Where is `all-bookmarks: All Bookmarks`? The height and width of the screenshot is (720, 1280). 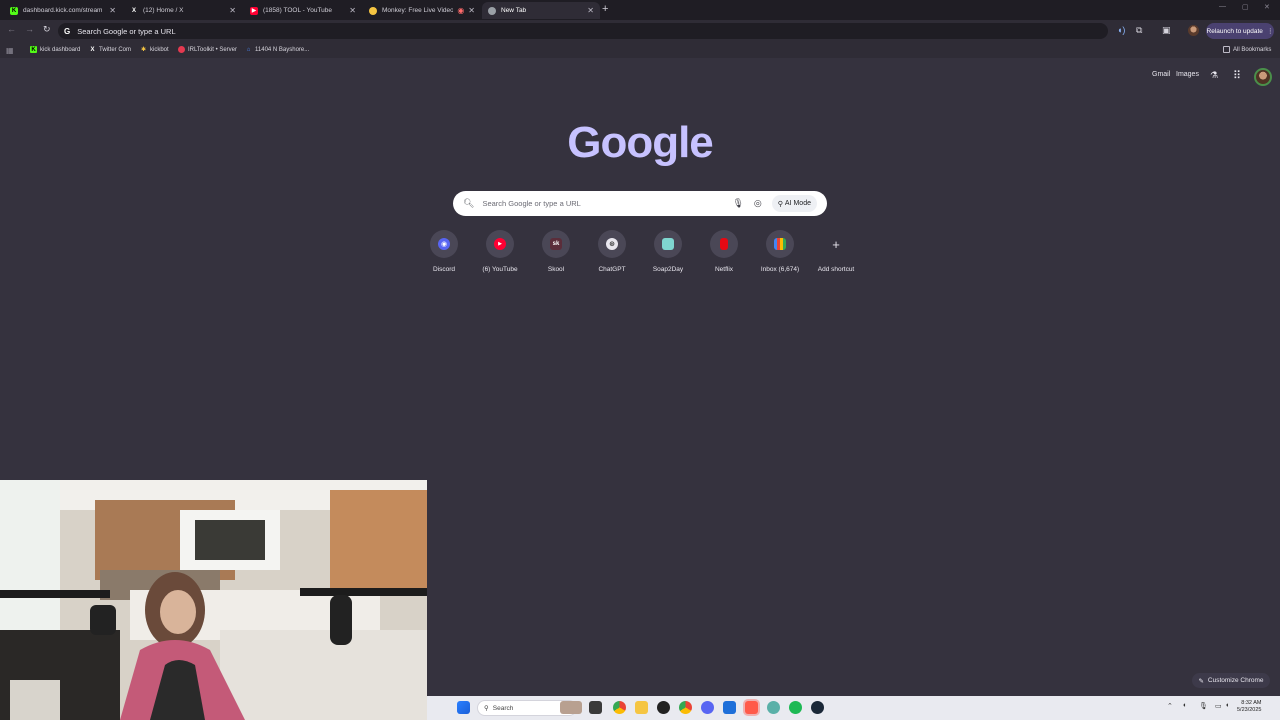
all-bookmarks: All Bookmarks is located at coordinates (1247, 49).